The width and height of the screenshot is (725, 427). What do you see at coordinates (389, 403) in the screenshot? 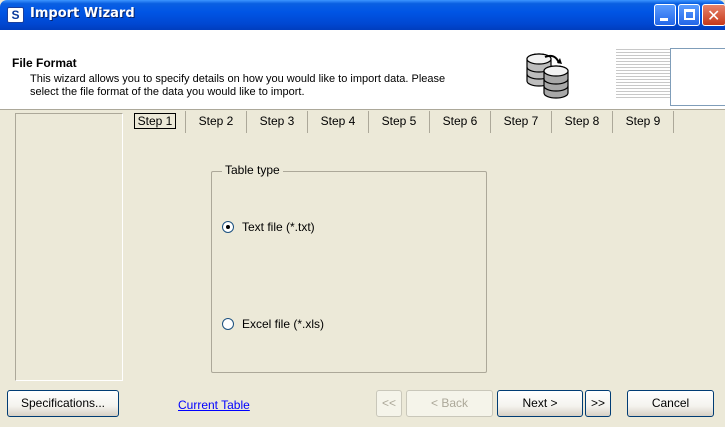
I see `first-step-button: <<` at bounding box center [389, 403].